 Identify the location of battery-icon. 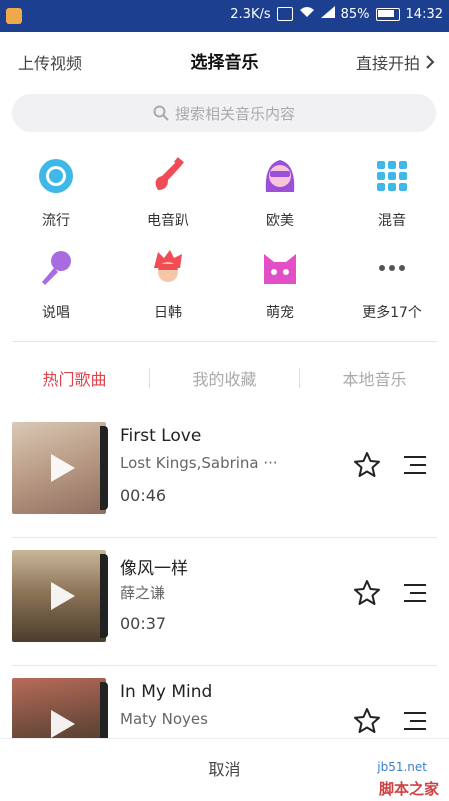
(387, 14).